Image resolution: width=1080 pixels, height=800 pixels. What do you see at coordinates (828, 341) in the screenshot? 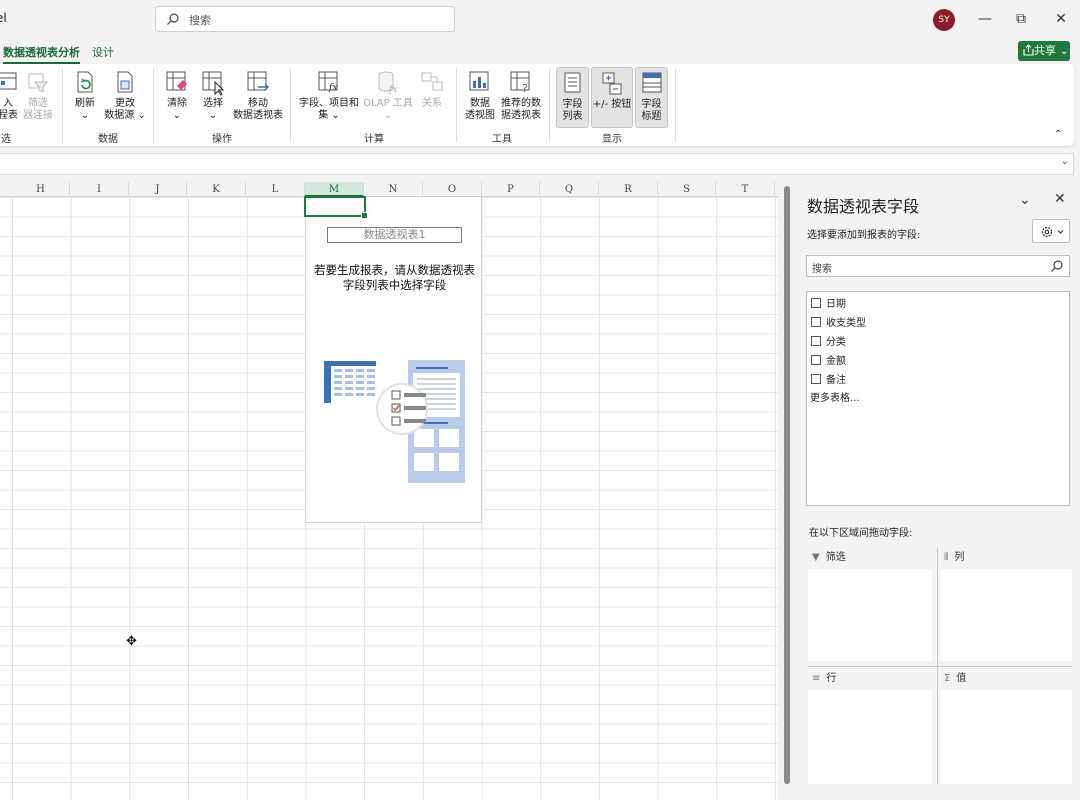
I see `field-item: 分类` at bounding box center [828, 341].